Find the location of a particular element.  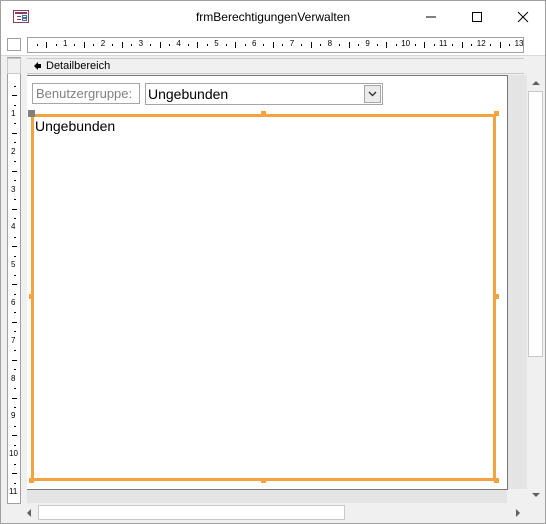

ruler-number: 4 is located at coordinates (178, 43).